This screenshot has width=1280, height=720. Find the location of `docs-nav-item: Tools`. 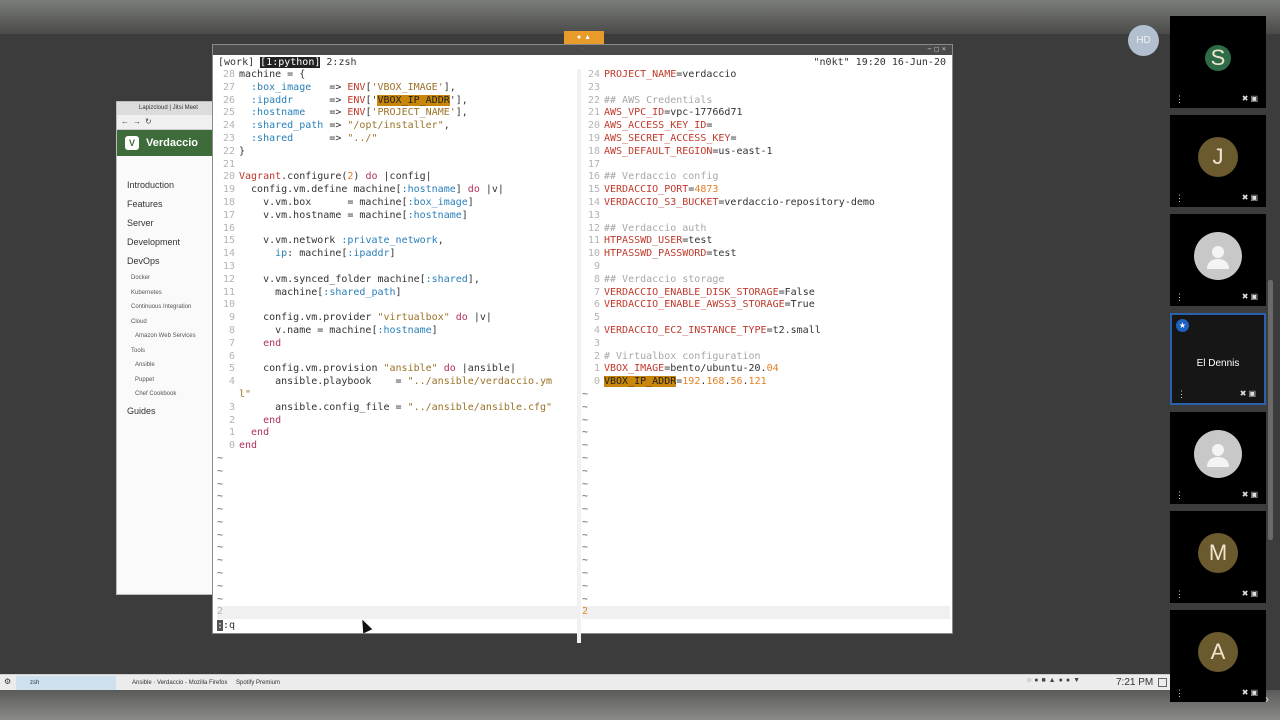

docs-nav-item: Tools is located at coordinates (161, 355).